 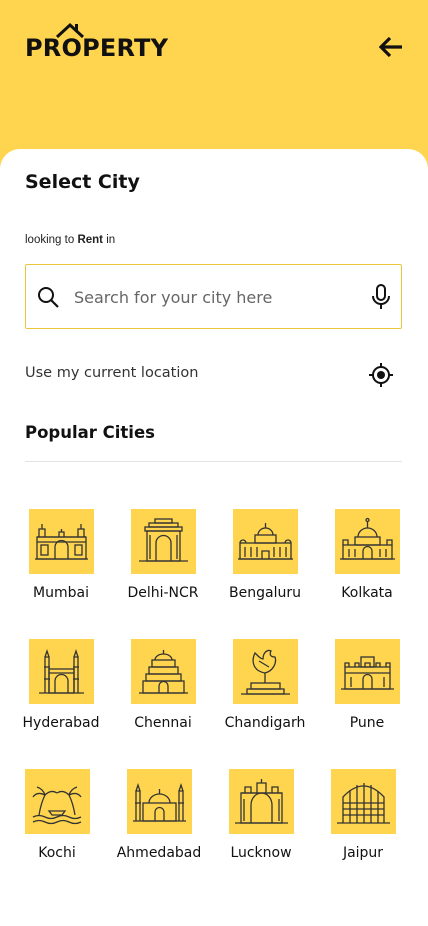 I want to click on back-button, so click(x=391, y=47).